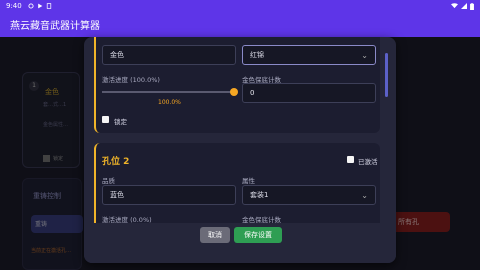 The image size is (480, 270). I want to click on slot-1-lock-label: 锁定, so click(120, 122).